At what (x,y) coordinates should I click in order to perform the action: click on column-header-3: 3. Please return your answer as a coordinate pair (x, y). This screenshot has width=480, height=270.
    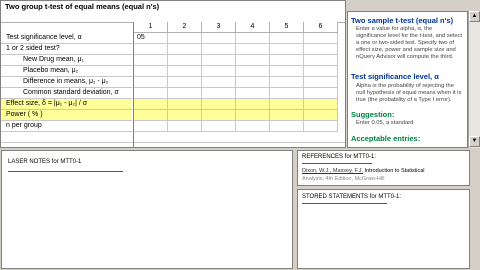
    Looking at the image, I should click on (219, 27).